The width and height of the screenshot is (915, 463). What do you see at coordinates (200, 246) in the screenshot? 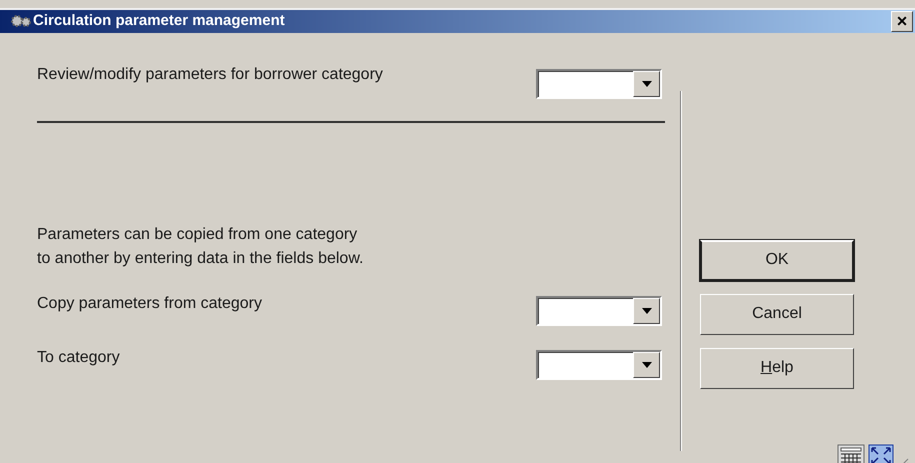
I see `info-text: Parameters can be copied from one category to another by entering data in the fields below.` at bounding box center [200, 246].